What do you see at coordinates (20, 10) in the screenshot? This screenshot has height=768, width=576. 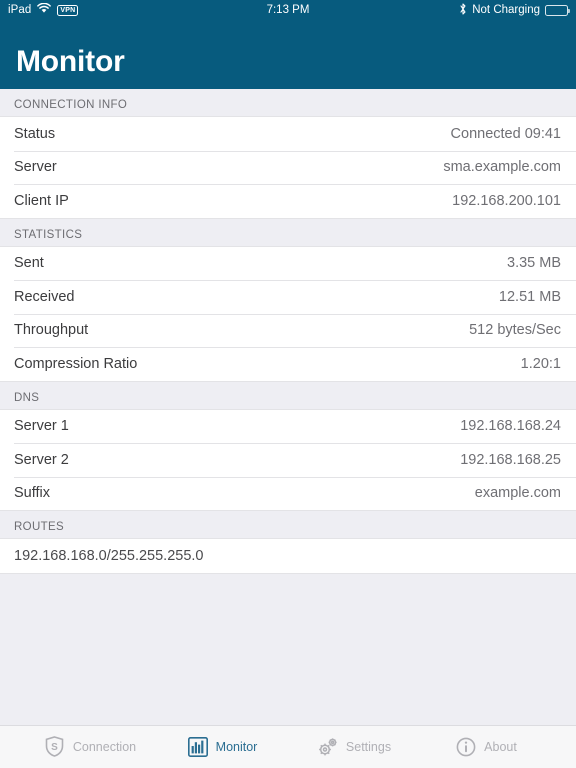 I see `device-name-label: iPad` at bounding box center [20, 10].